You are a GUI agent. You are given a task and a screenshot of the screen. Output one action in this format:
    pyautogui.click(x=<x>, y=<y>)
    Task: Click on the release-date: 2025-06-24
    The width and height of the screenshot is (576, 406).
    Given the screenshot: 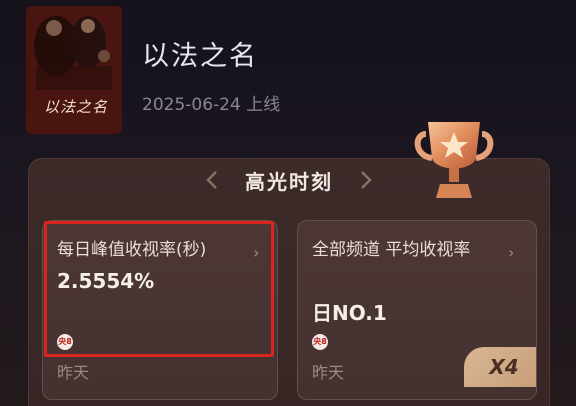 What is the action you would take?
    pyautogui.click(x=191, y=105)
    